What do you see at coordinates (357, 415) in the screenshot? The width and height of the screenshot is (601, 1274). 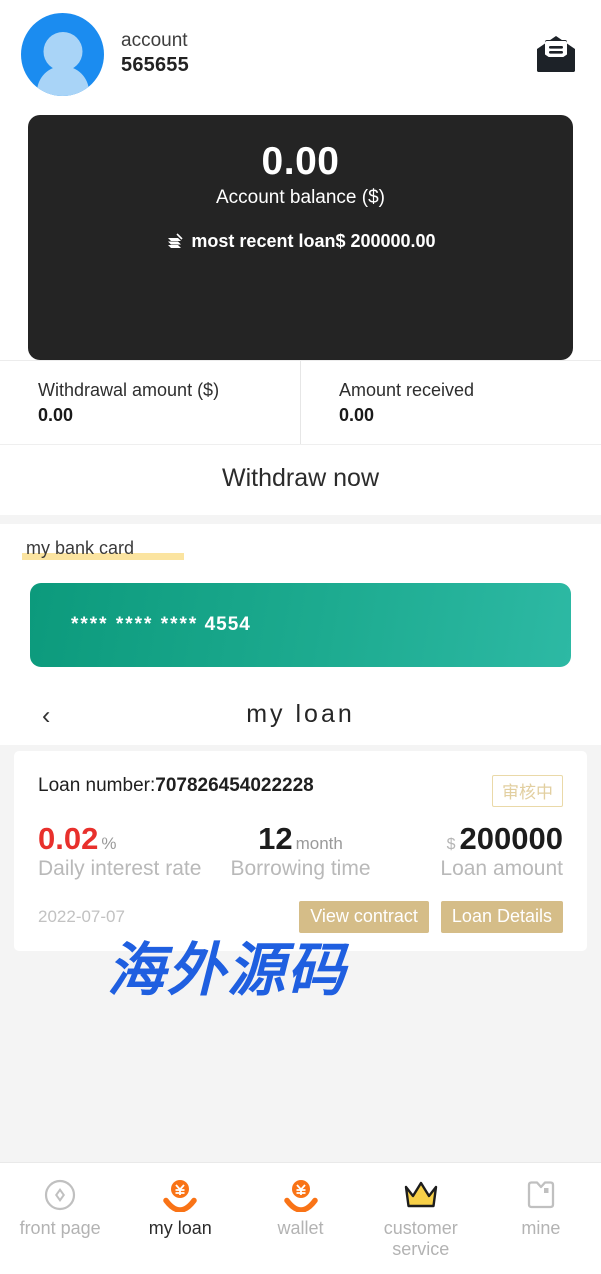 I see `amount-received-value: 0.00` at bounding box center [357, 415].